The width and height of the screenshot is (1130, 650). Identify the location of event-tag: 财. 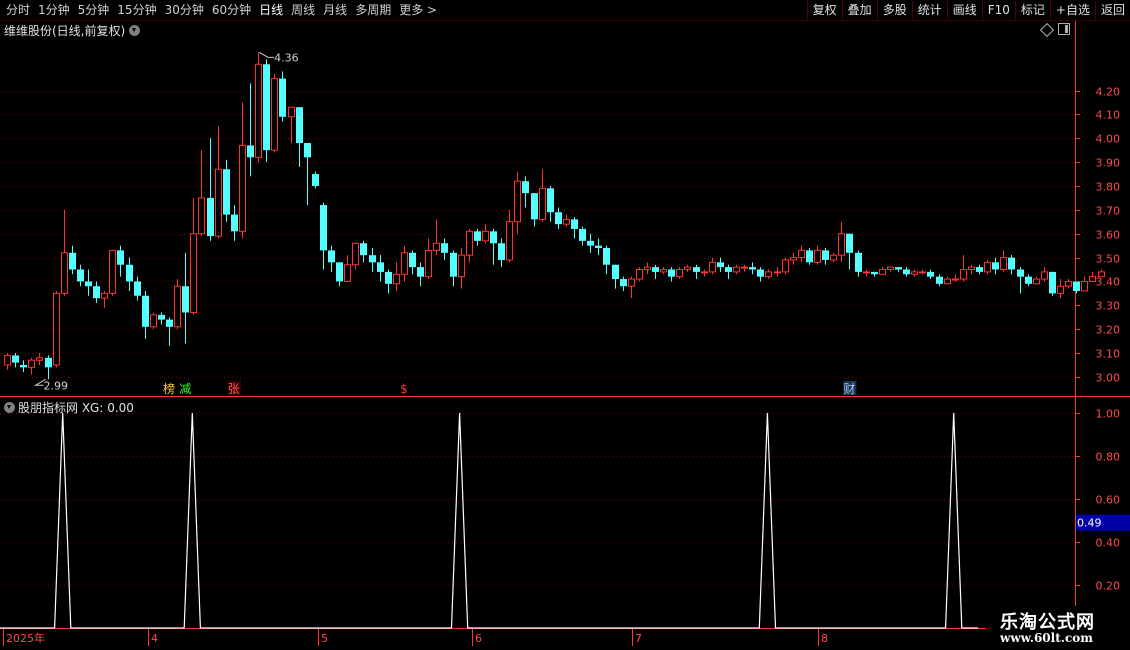
(849, 389).